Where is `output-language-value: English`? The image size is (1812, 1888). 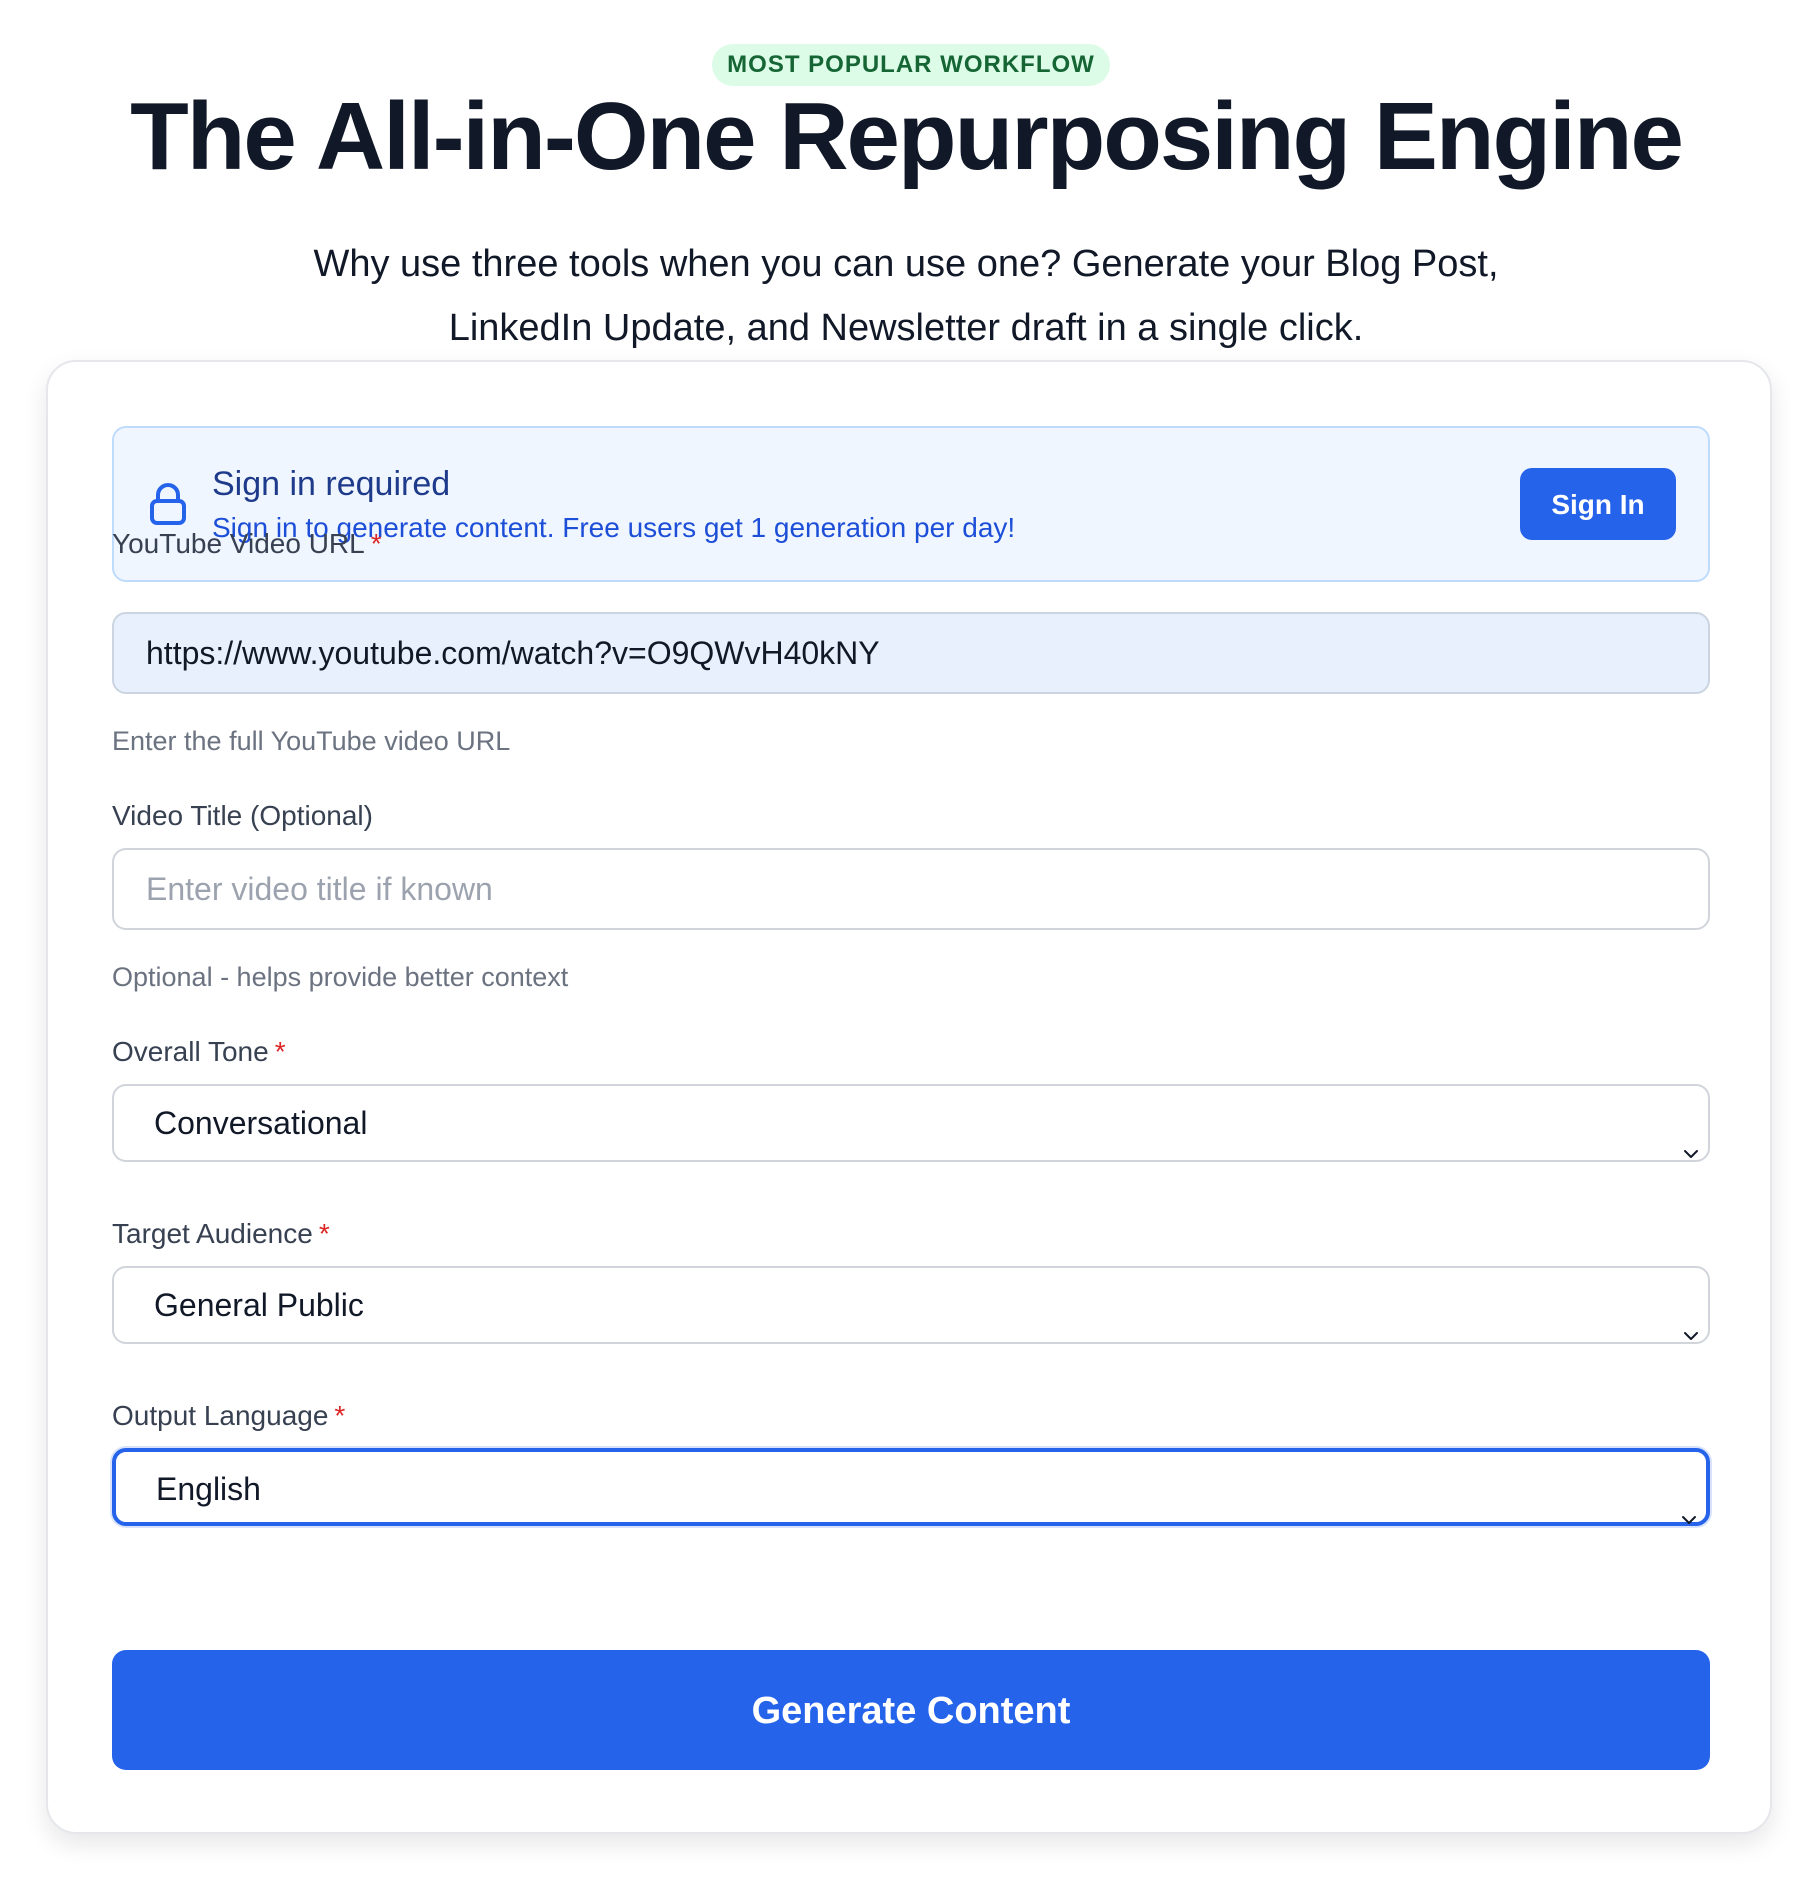
output-language-value: English is located at coordinates (208, 1489).